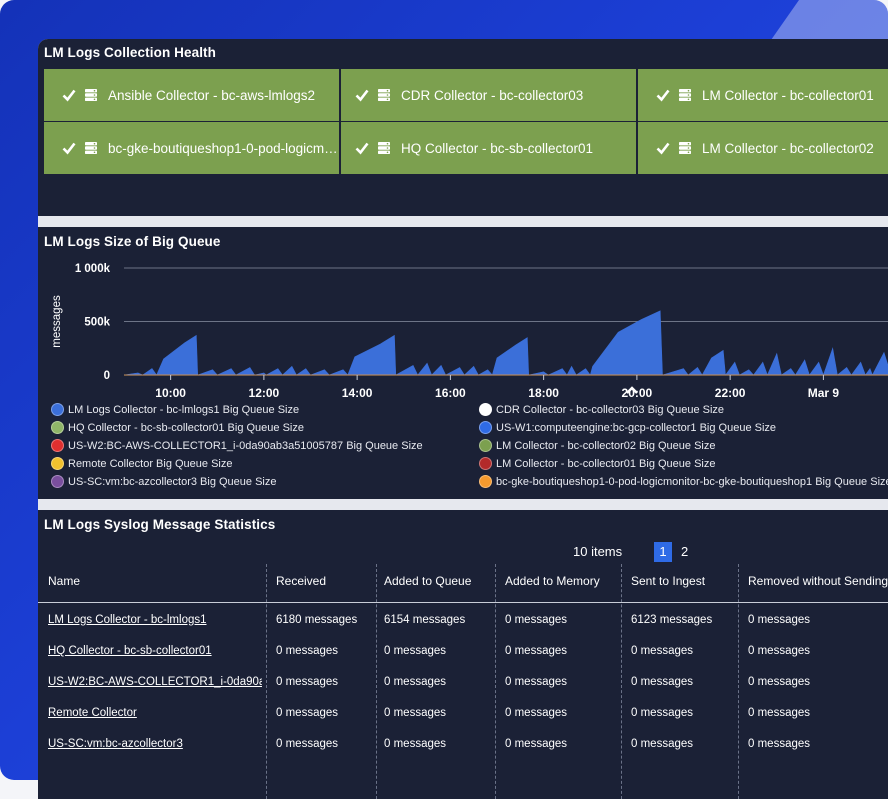 Image resolution: width=888 pixels, height=799 pixels. What do you see at coordinates (57, 321) in the screenshot?
I see `y-axis-label: messages` at bounding box center [57, 321].